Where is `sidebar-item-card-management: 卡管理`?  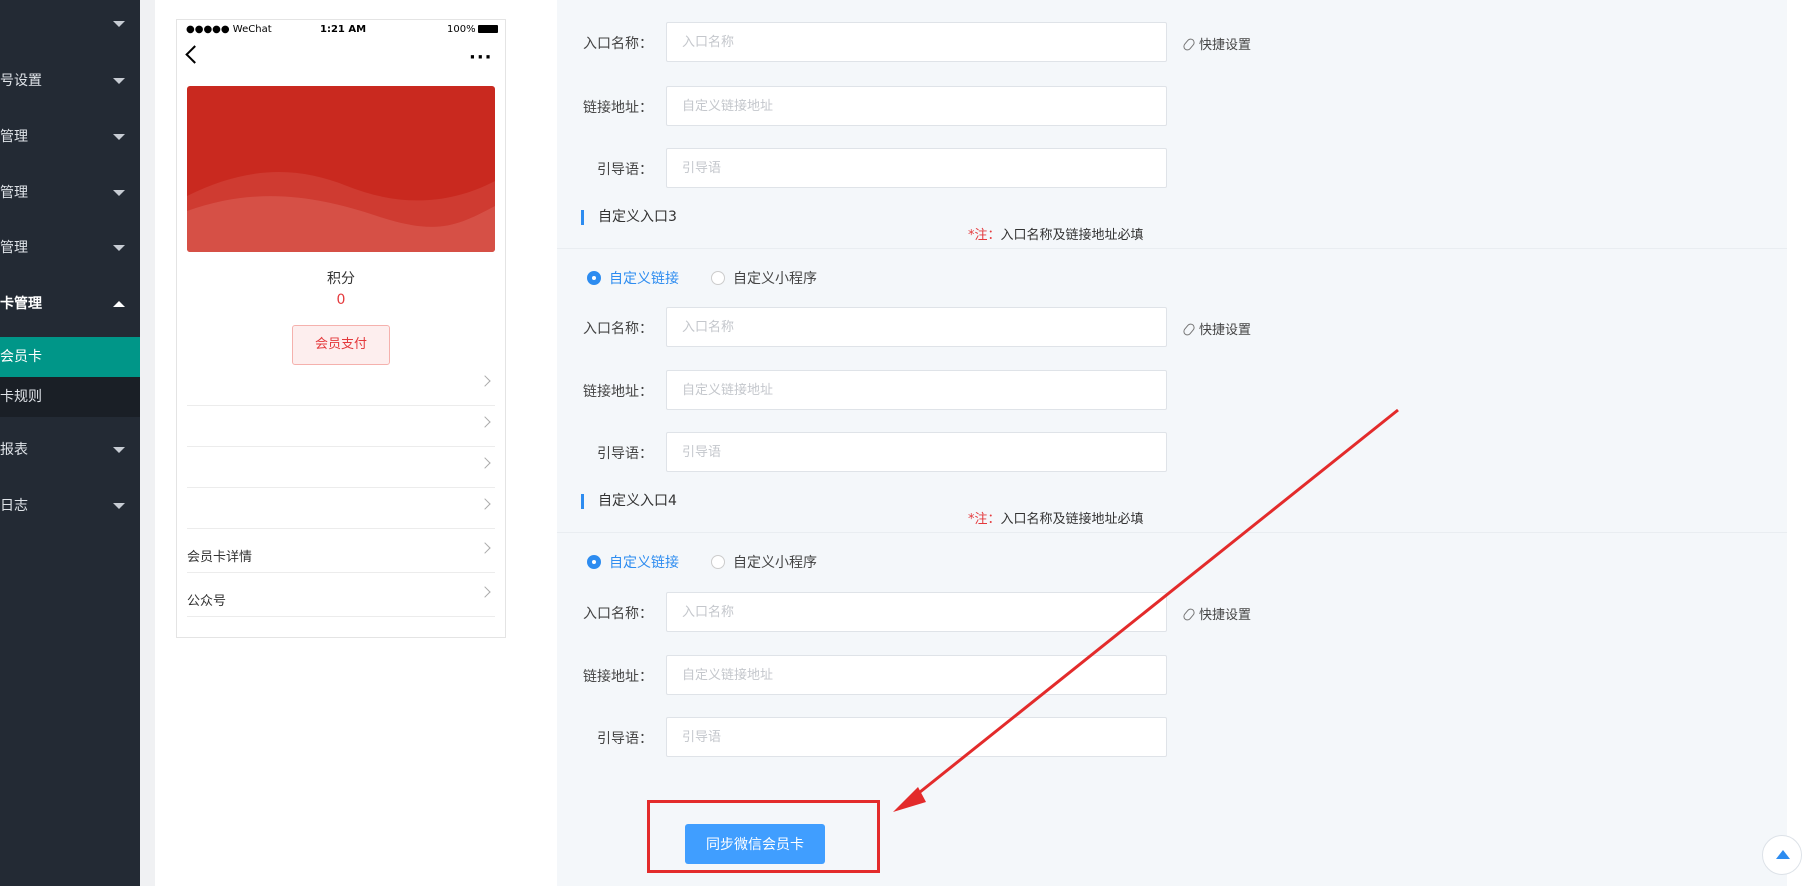
sidebar-item-card-management: 卡管理 is located at coordinates (70, 304).